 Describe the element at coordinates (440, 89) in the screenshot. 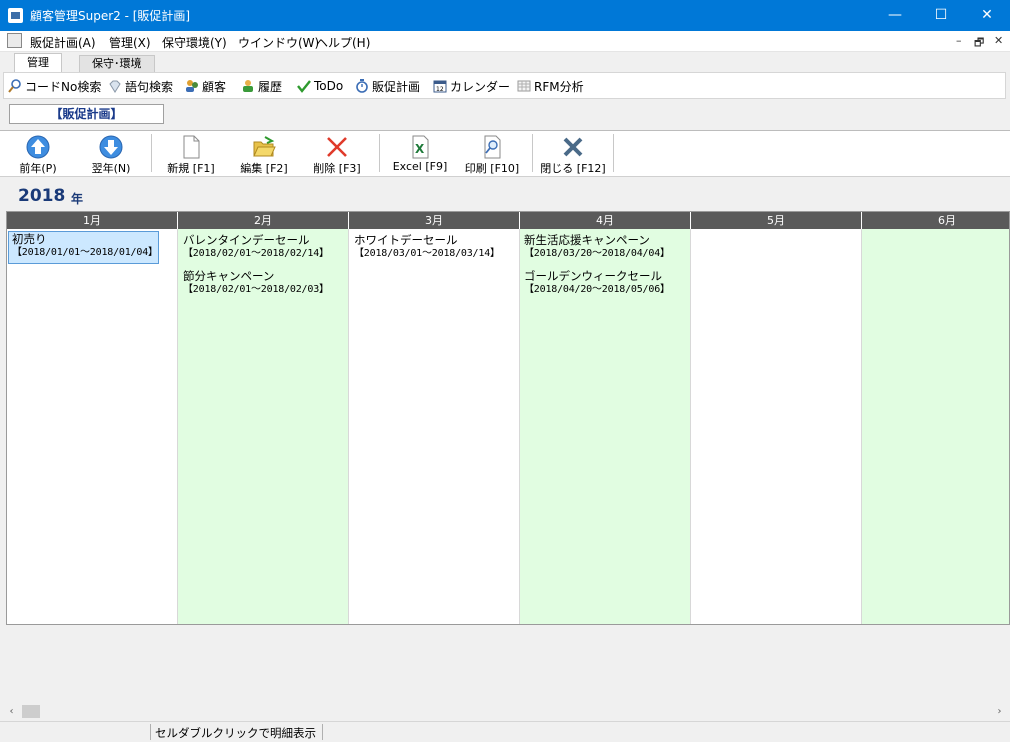

I see `svg-text: 12` at that location.